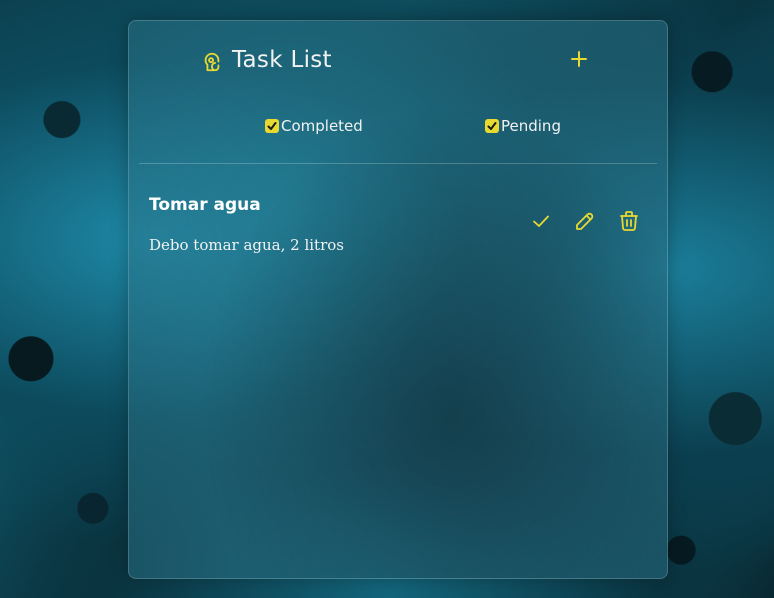  I want to click on filter-pending: Pending, so click(523, 126).